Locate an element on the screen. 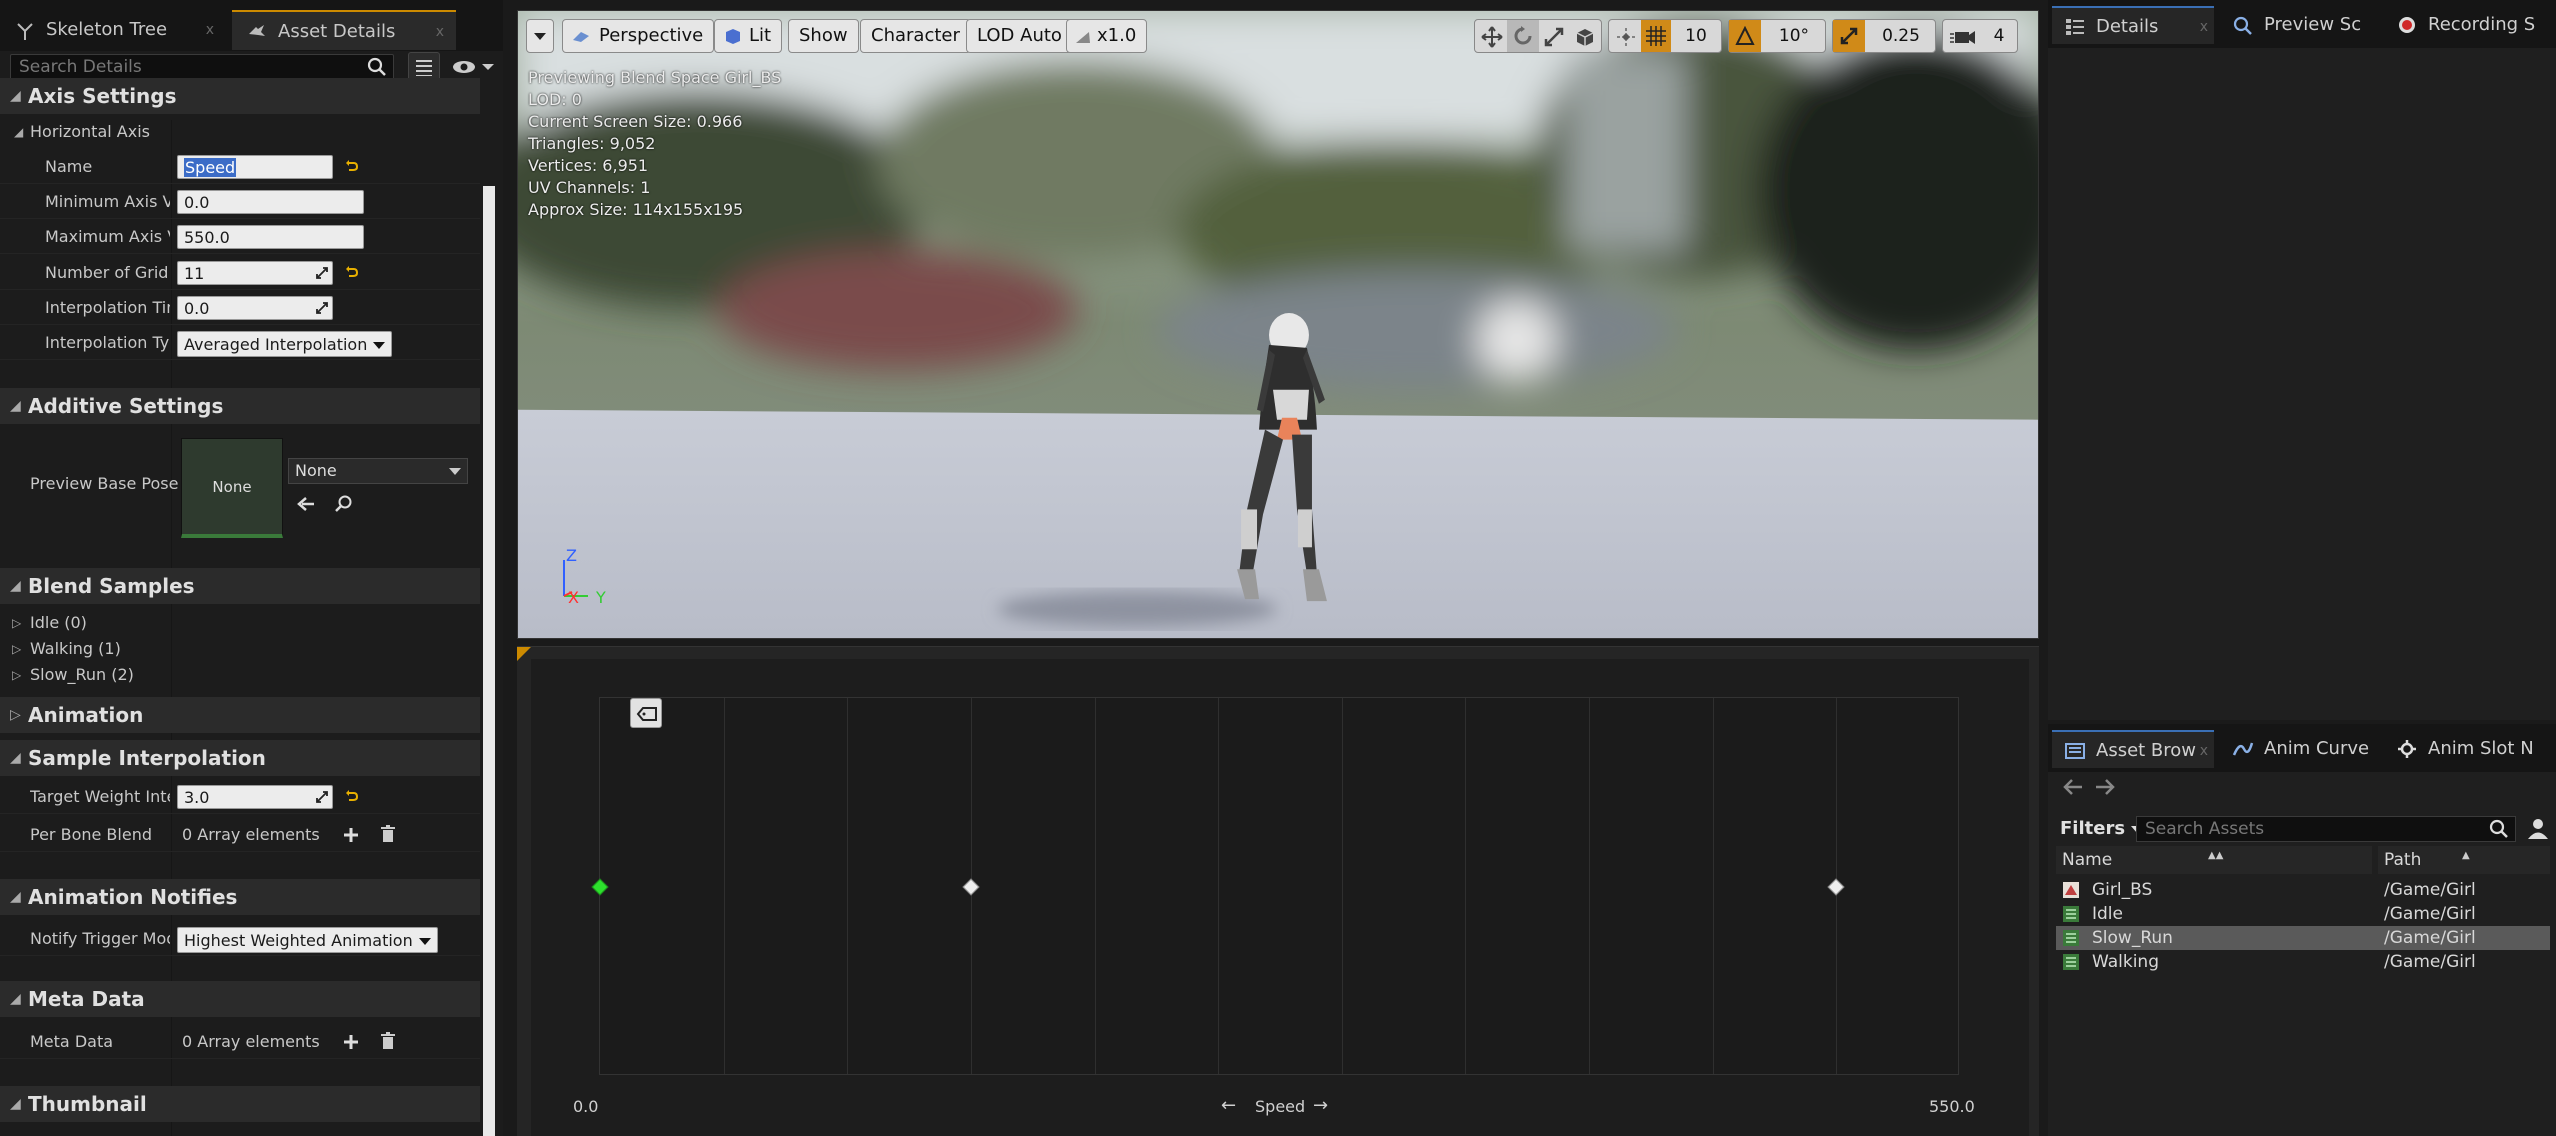 This screenshot has width=2556, height=1136. grid-snap-value: 10 is located at coordinates (1696, 36).